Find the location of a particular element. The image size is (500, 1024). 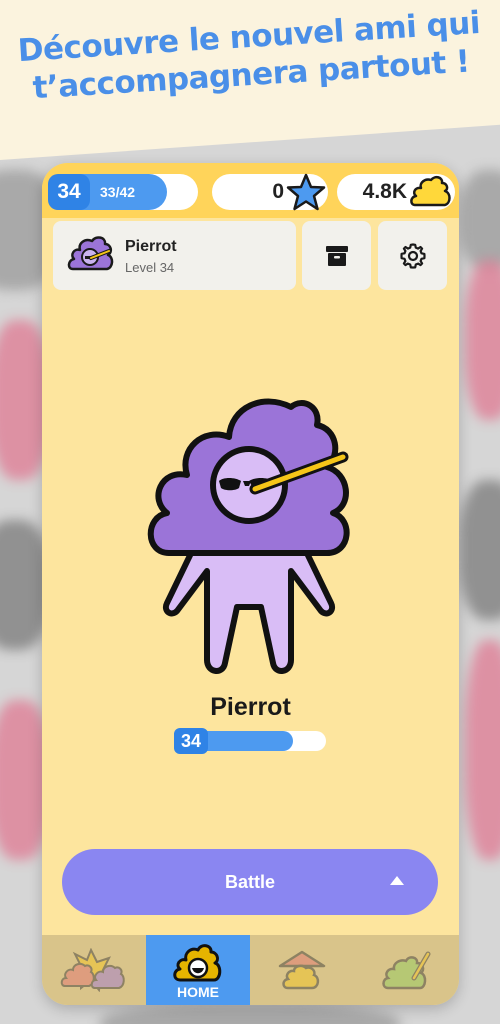

stars-value: 0 is located at coordinates (278, 191).